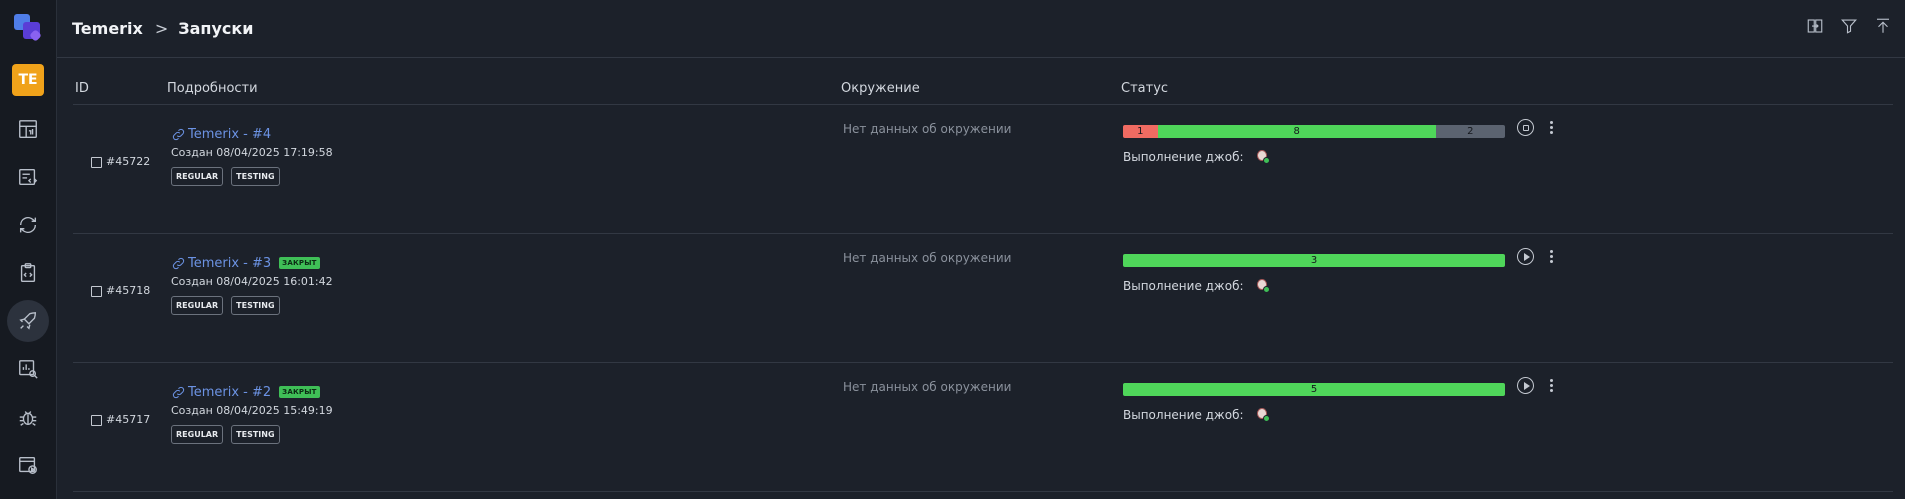 This screenshot has width=1905, height=499. Describe the element at coordinates (1145, 88) in the screenshot. I see `column-status: Статус` at that location.